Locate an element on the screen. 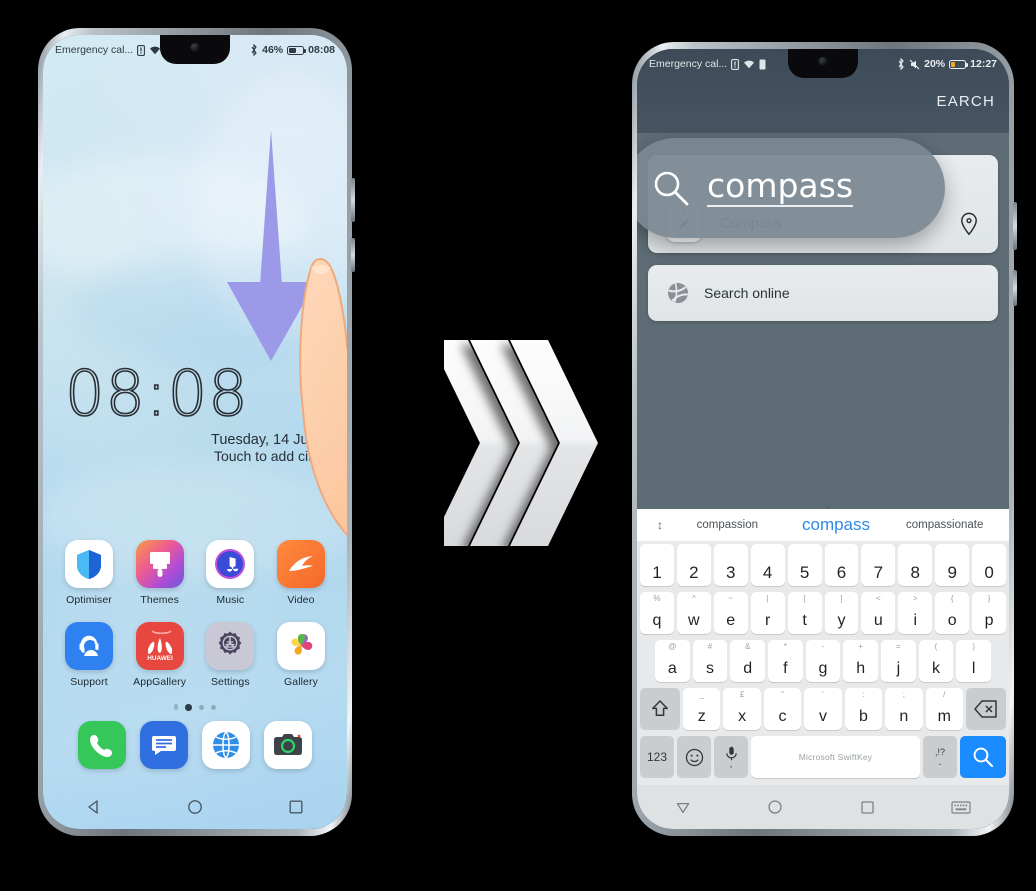 Image resolution: width=1036 pixels, height=891 pixels. punctuation-key: ,!? . is located at coordinates (940, 757).